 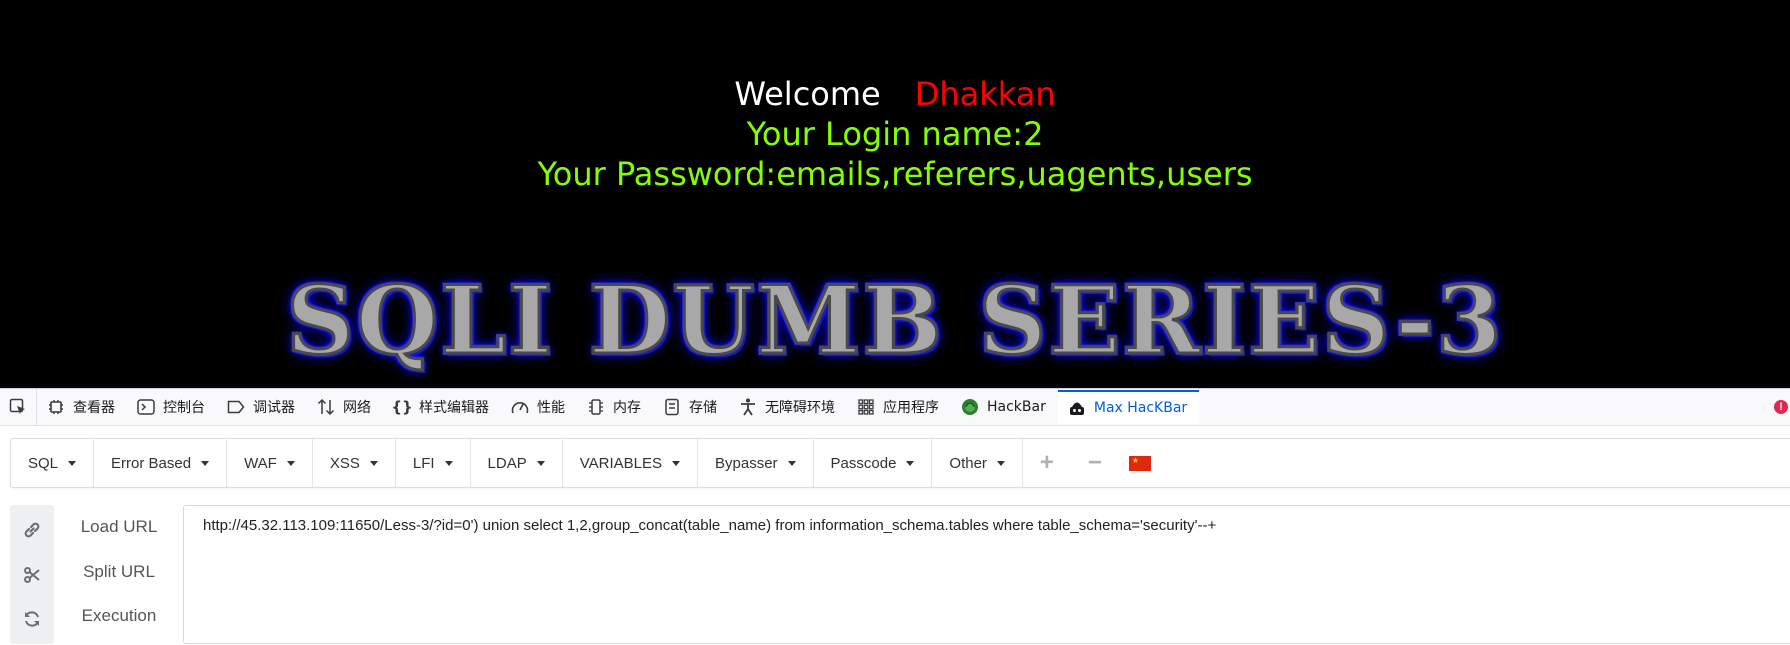 I want to click on menu-sql: SQL, so click(x=53, y=463).